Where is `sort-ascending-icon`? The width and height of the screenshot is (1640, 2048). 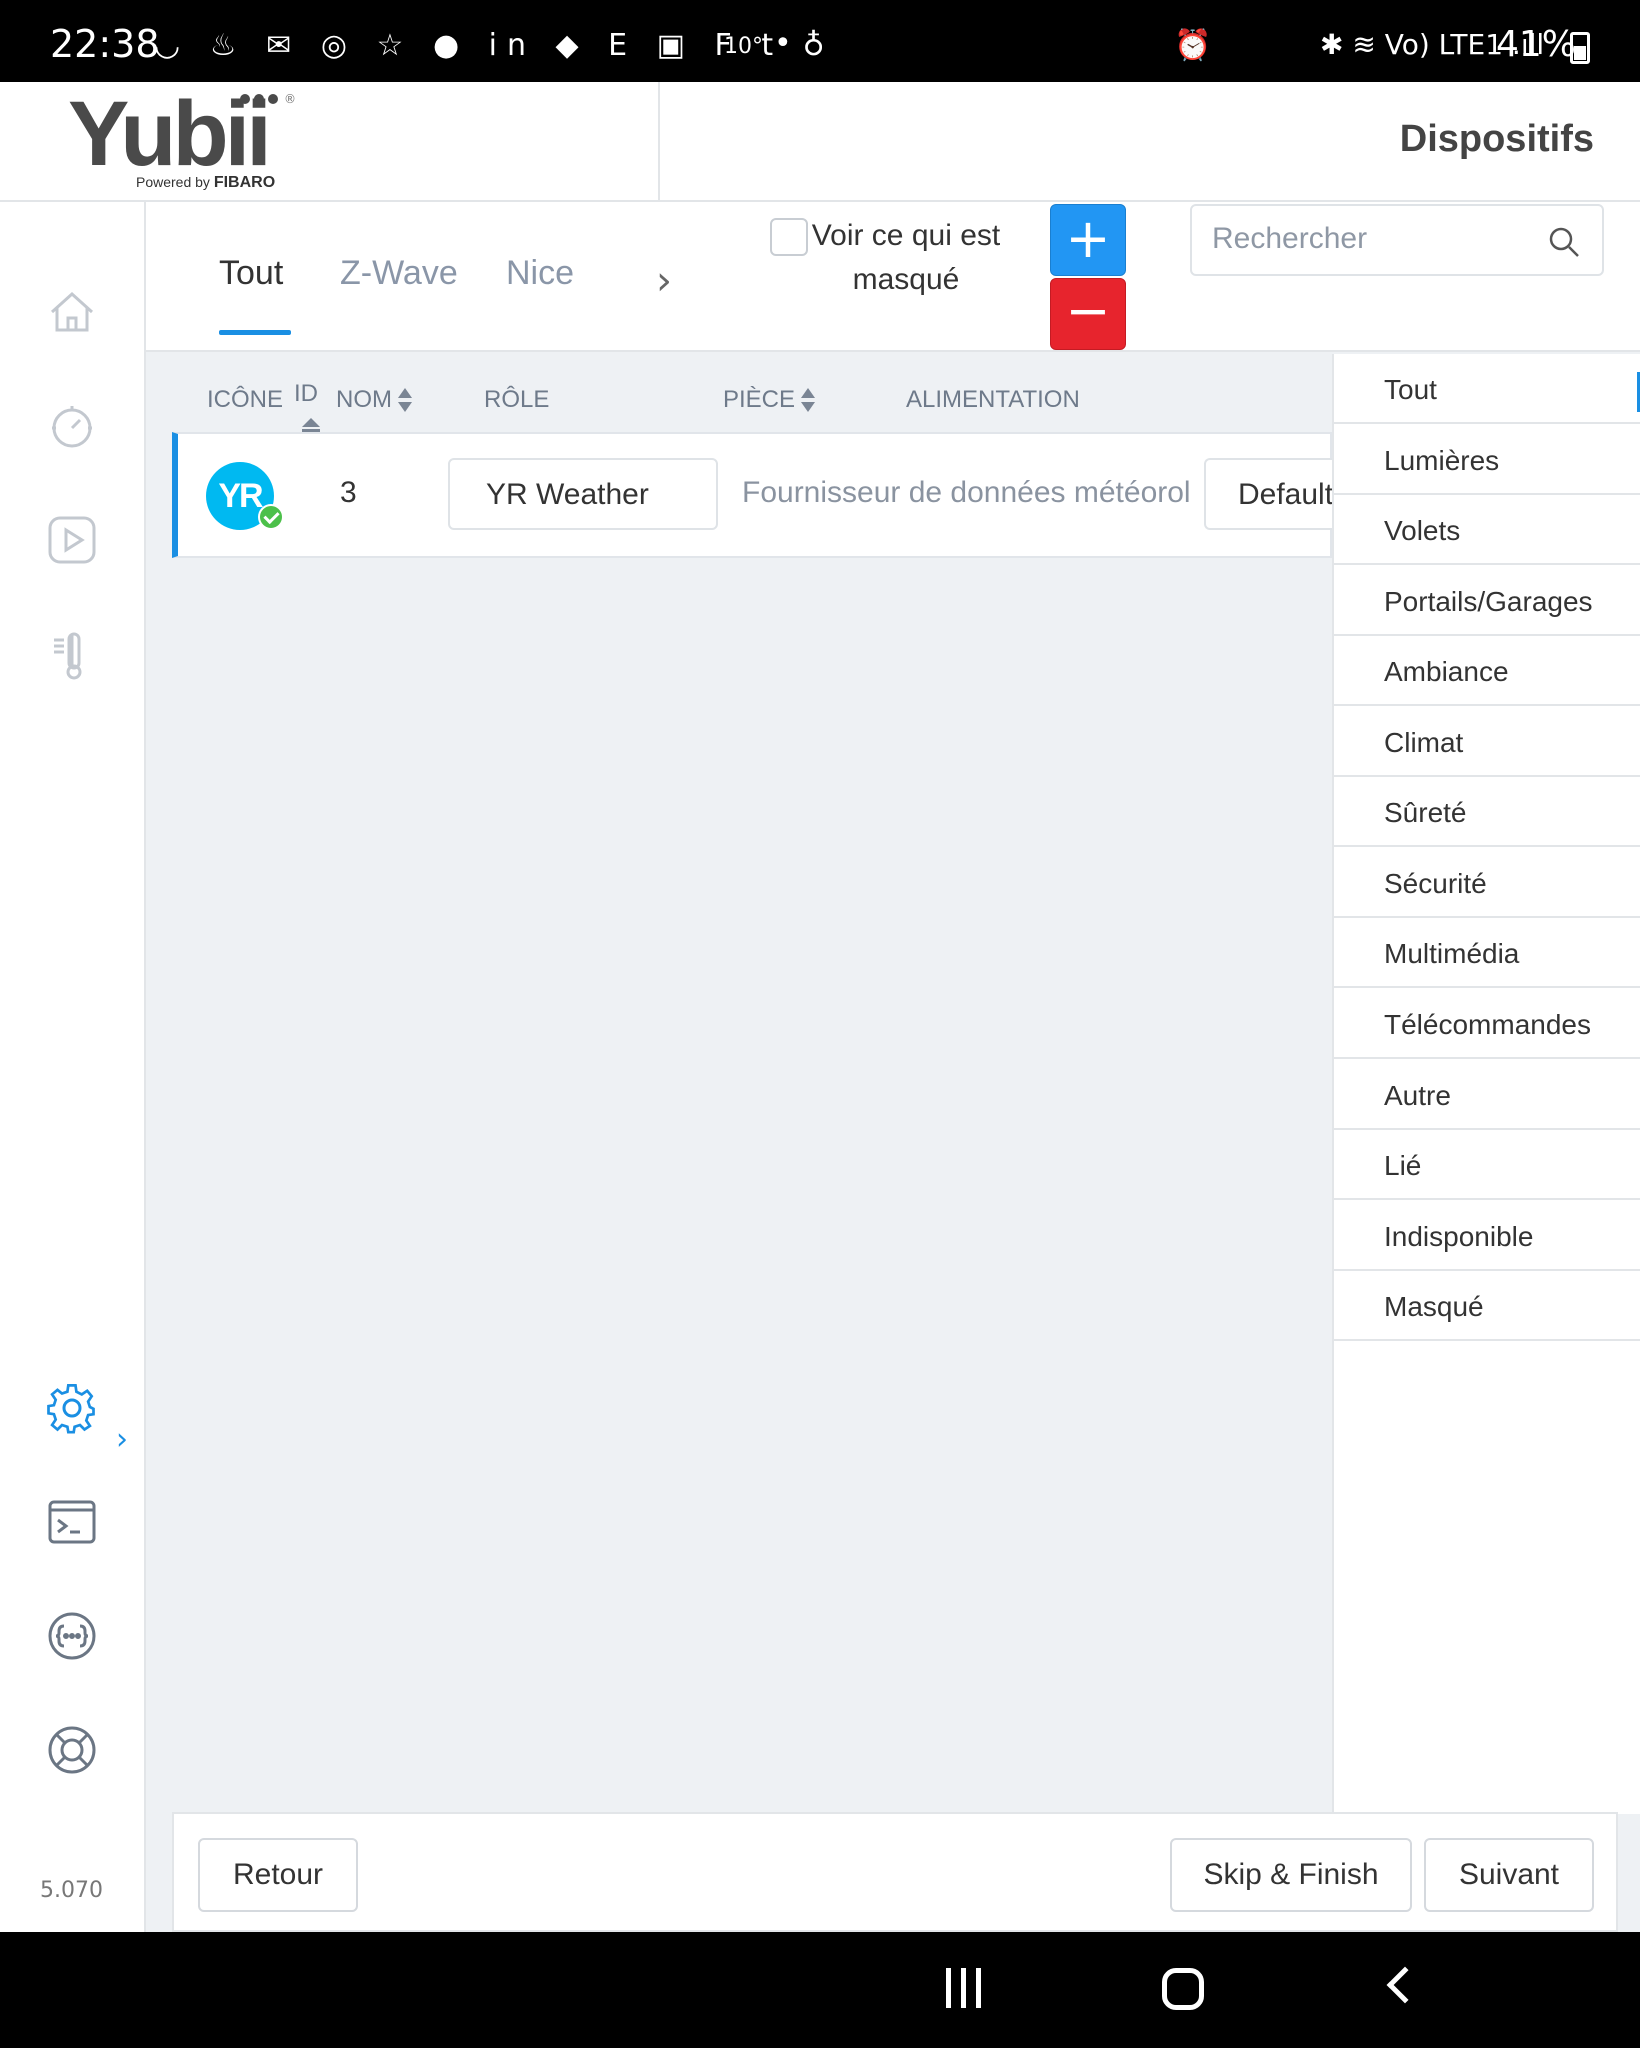
sort-ascending-icon is located at coordinates (311, 425).